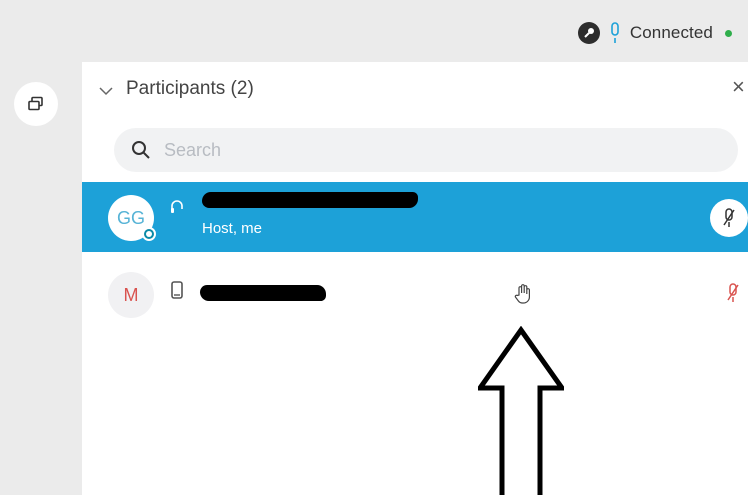  Describe the element at coordinates (728, 33) in the screenshot. I see `connected-dot-icon` at that location.